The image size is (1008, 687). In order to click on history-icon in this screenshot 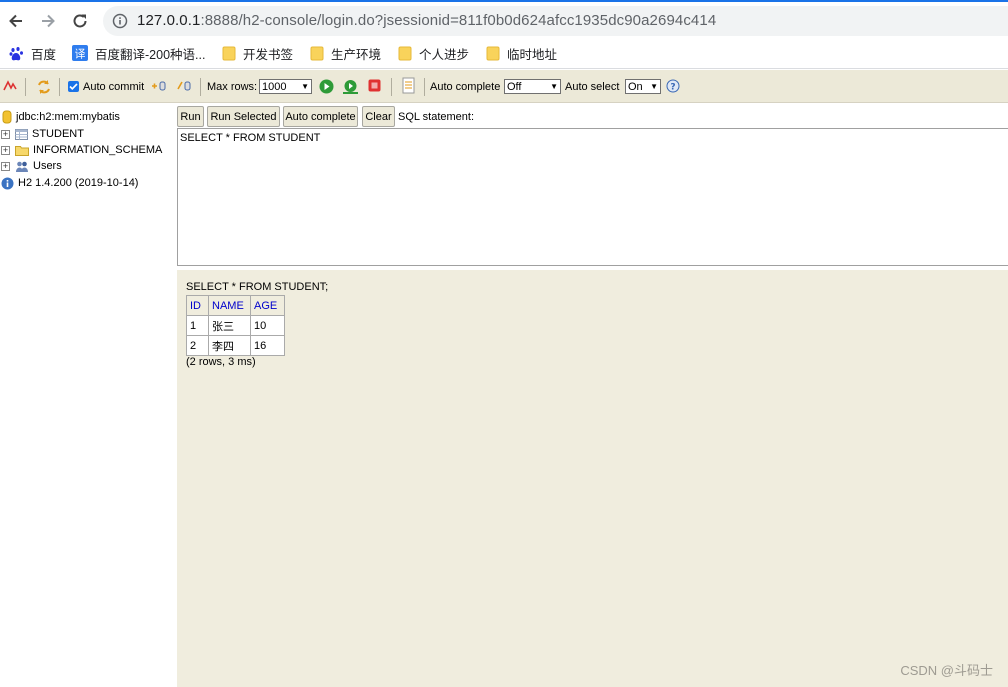, I will do `click(408, 85)`.